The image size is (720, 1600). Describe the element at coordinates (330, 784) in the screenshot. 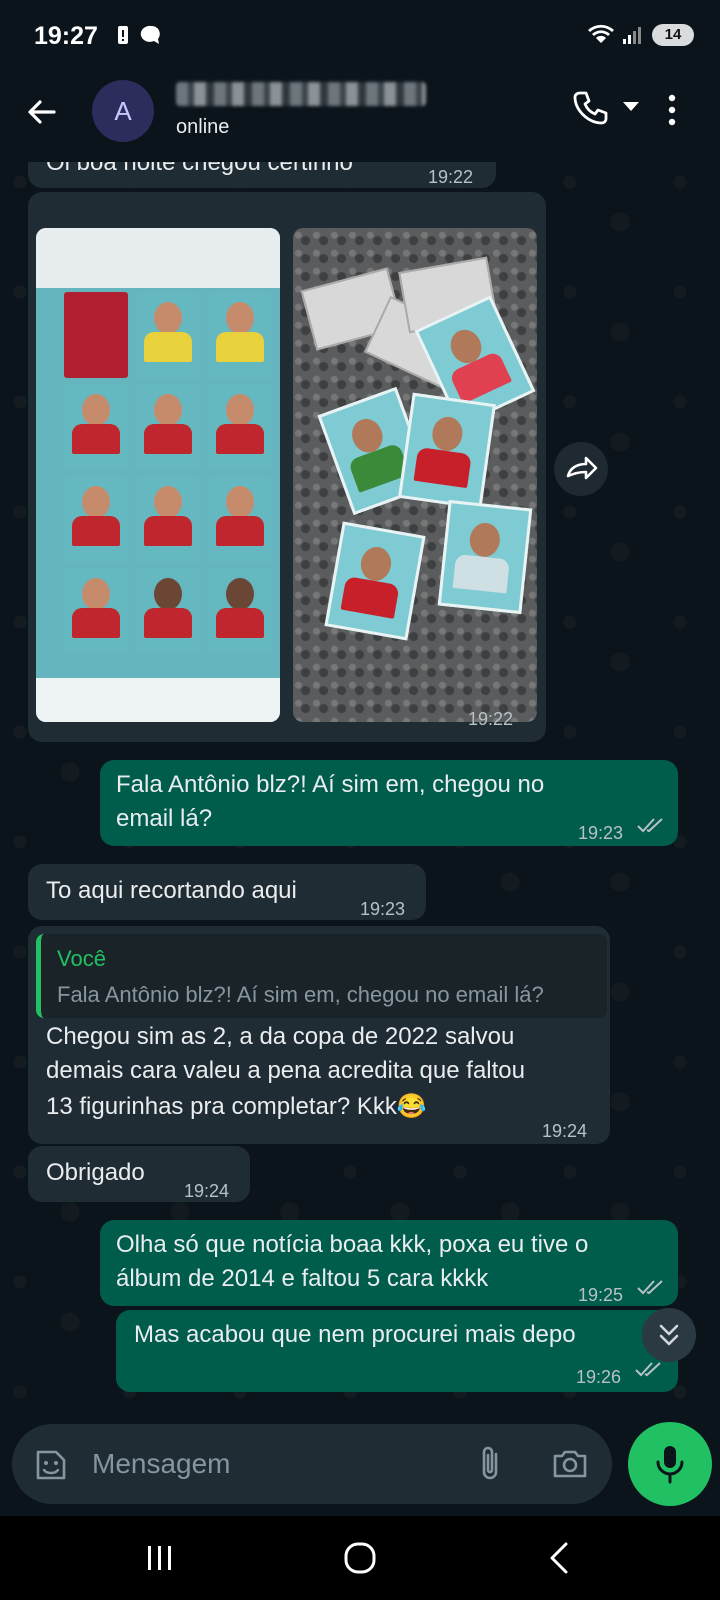

I see `message-text-line: Fala Antônio blz?! Aí sim em, chegou no` at that location.